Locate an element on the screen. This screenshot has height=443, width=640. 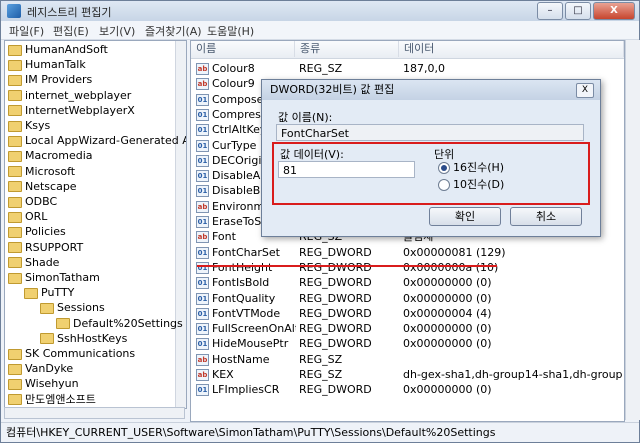
dialog-title: DWORD(32비트) 값 편집 is located at coordinates (332, 89).